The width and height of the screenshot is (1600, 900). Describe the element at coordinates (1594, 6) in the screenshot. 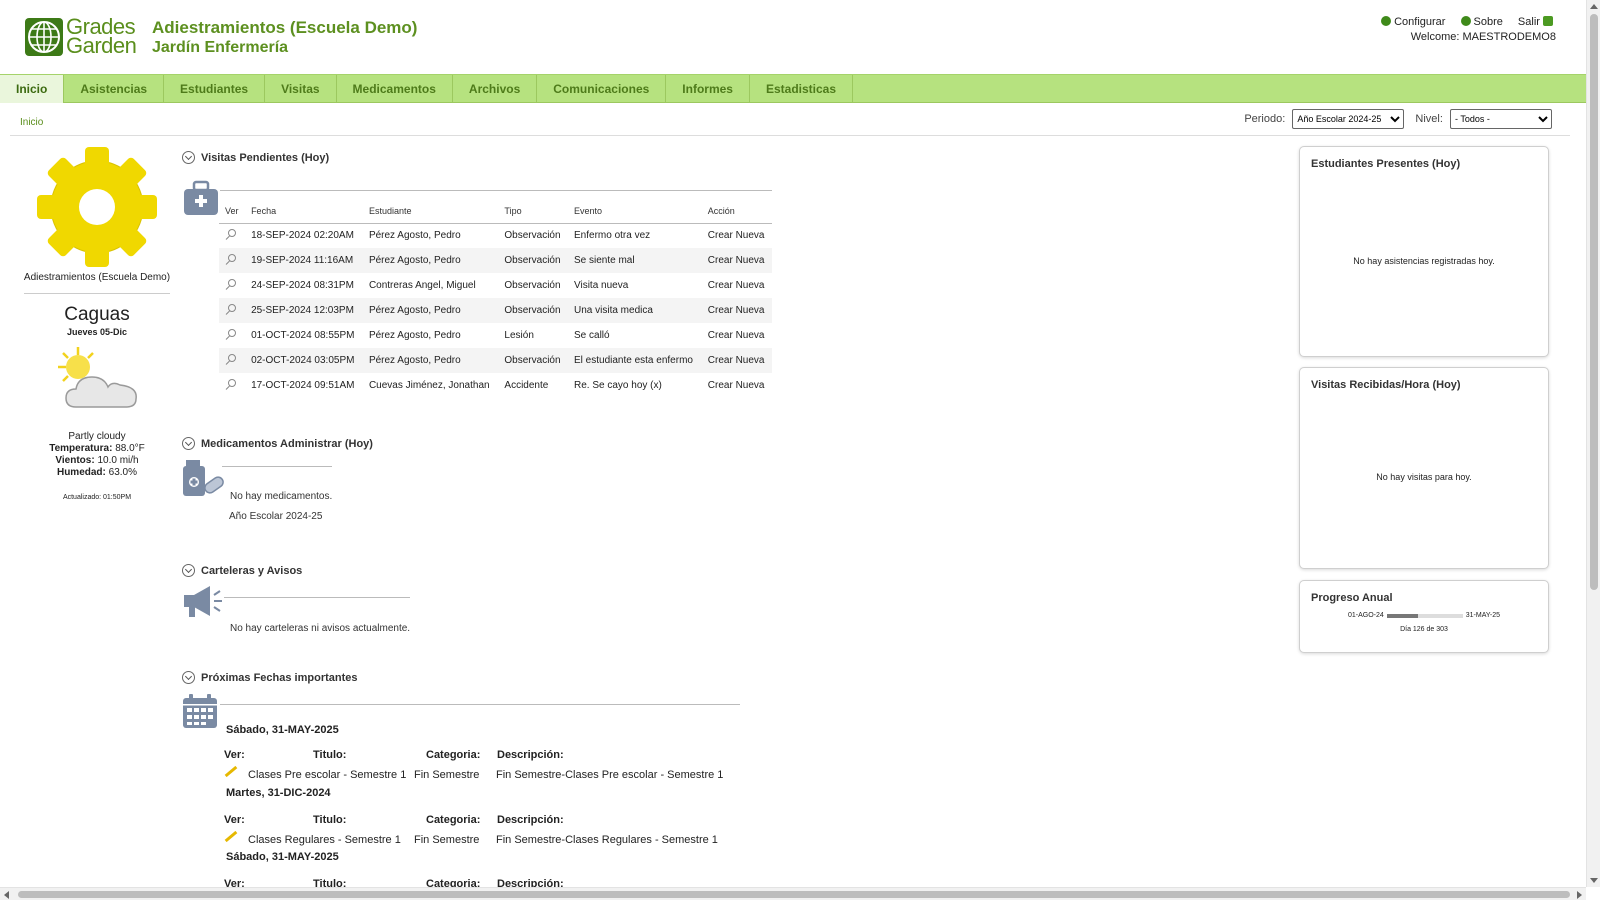

I see `scroll-up-arrow-icon` at that location.